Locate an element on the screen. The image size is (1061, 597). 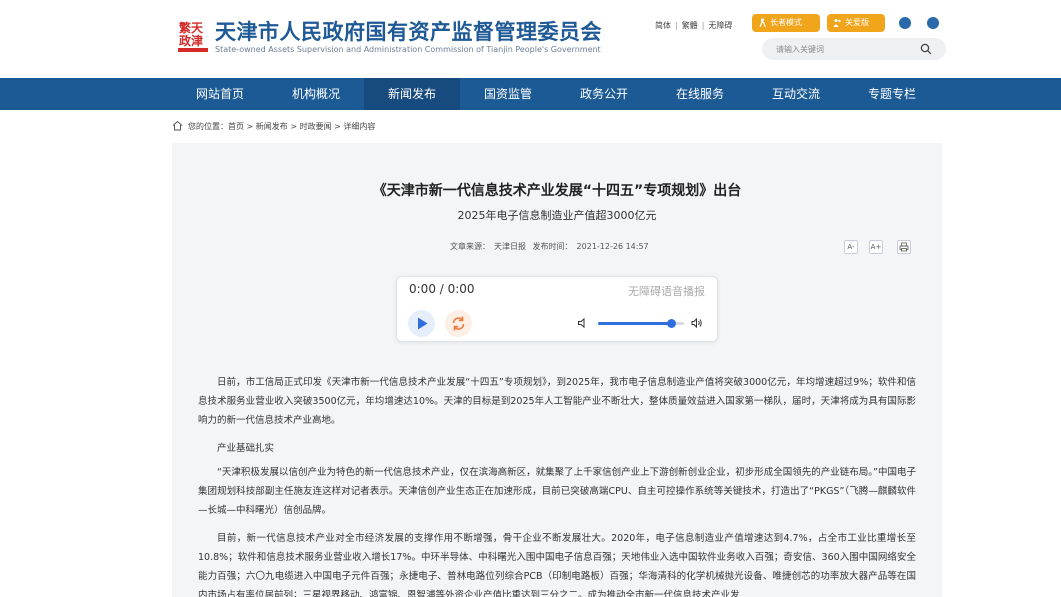
time-value: 2021-12-26 14:57 is located at coordinates (612, 246).